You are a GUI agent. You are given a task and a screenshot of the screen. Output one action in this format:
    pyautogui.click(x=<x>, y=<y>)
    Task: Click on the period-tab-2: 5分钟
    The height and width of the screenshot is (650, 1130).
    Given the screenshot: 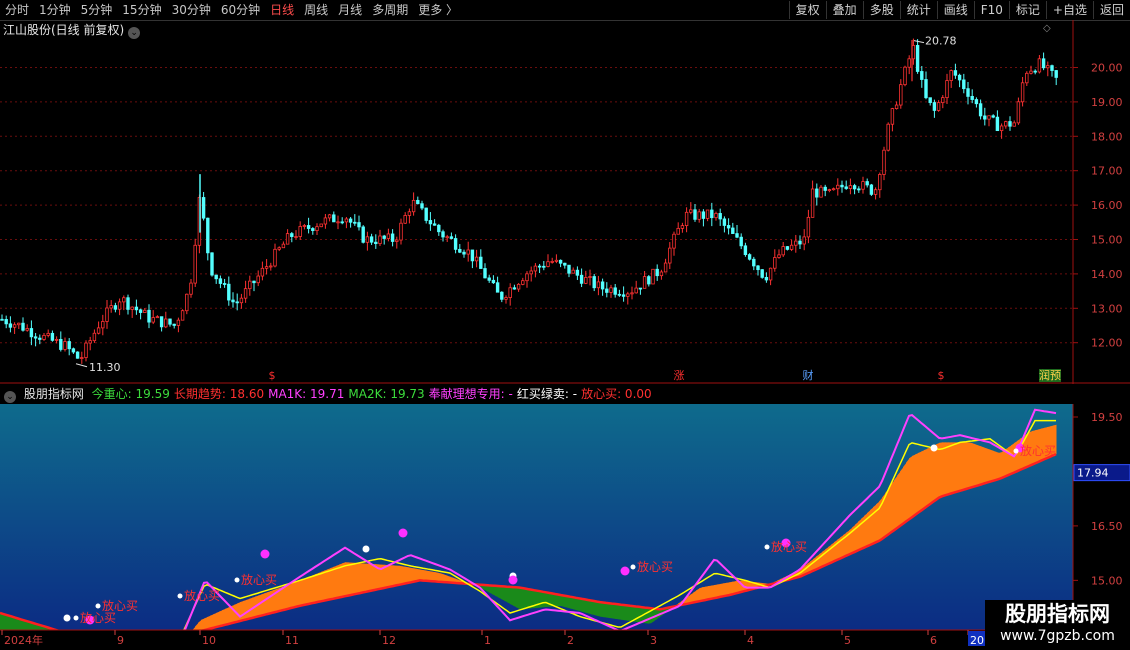 What is the action you would take?
    pyautogui.click(x=97, y=10)
    